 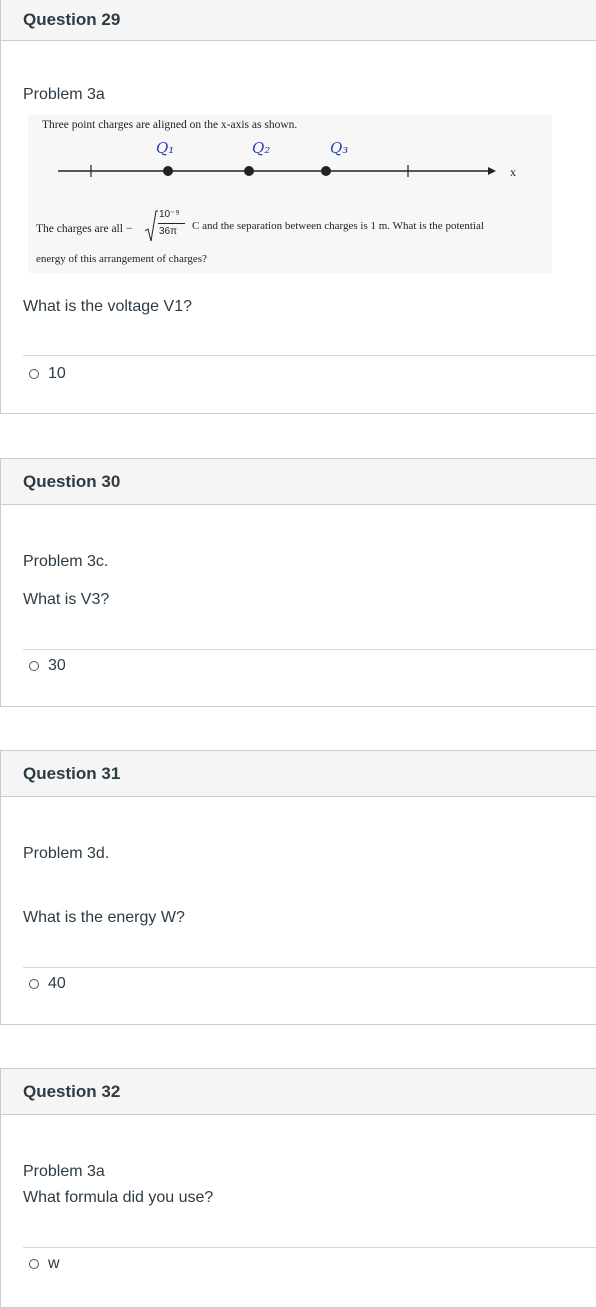 I want to click on answer-text: w, so click(x=54, y=1263).